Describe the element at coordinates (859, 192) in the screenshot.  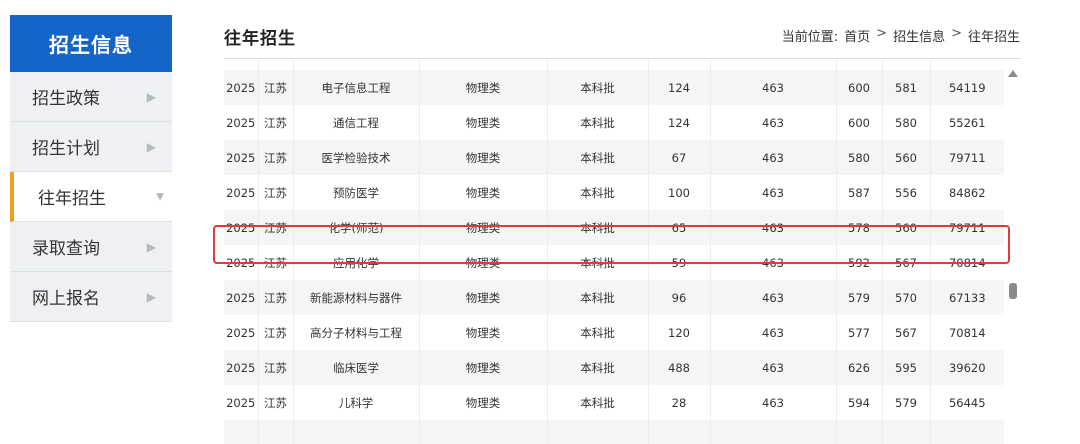
I see `cell-max-score: 587` at that location.